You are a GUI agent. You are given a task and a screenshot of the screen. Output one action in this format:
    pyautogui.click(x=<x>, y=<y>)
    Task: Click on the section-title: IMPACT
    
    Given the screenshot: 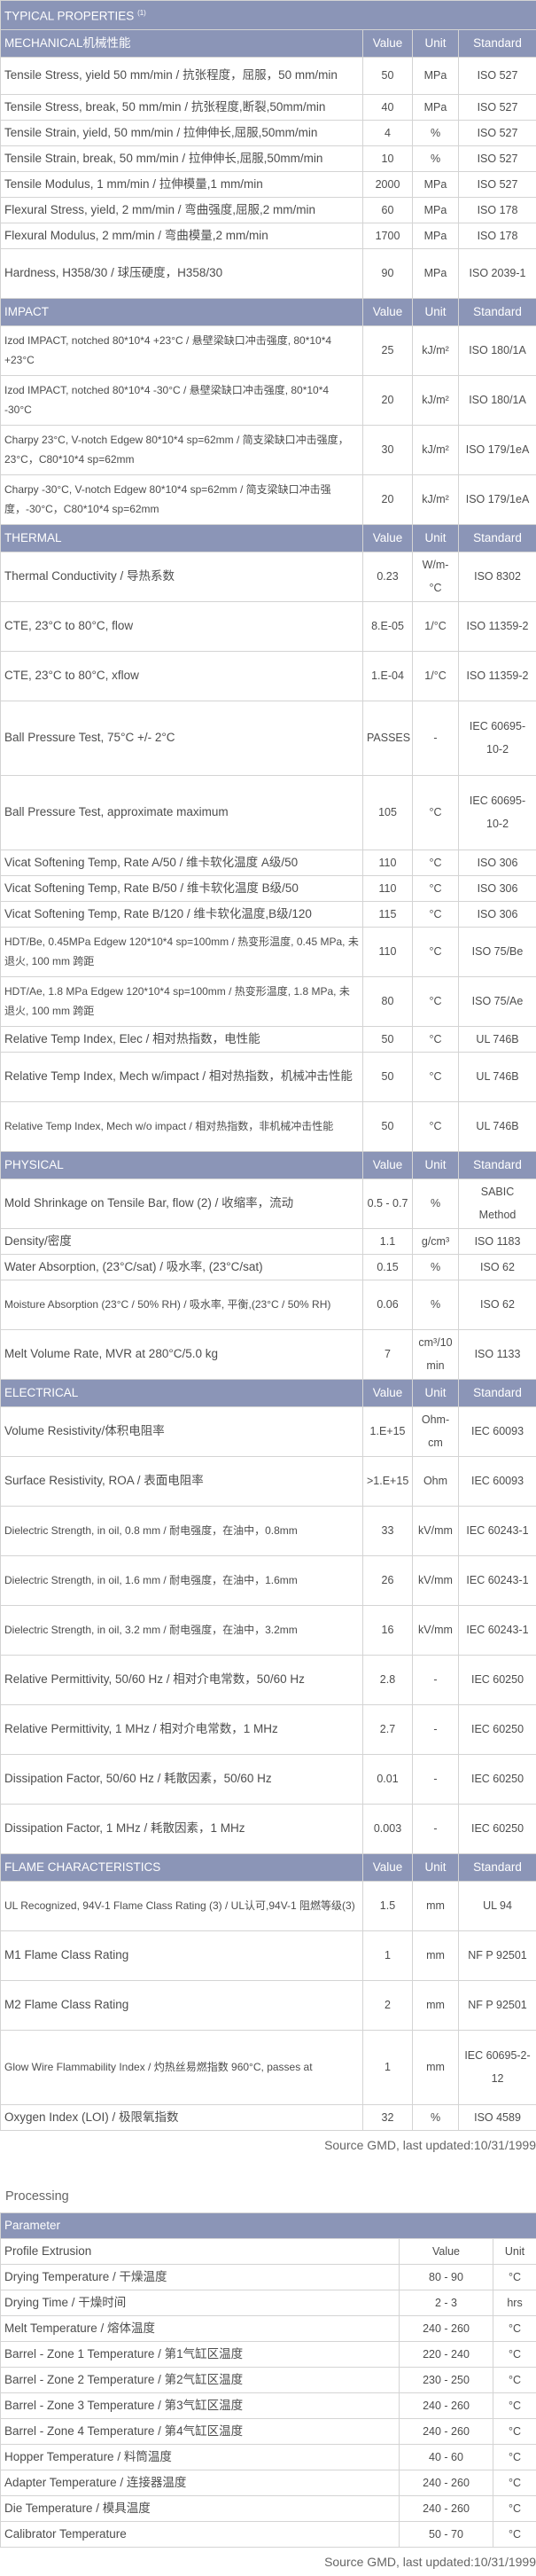 What is the action you would take?
    pyautogui.click(x=182, y=311)
    